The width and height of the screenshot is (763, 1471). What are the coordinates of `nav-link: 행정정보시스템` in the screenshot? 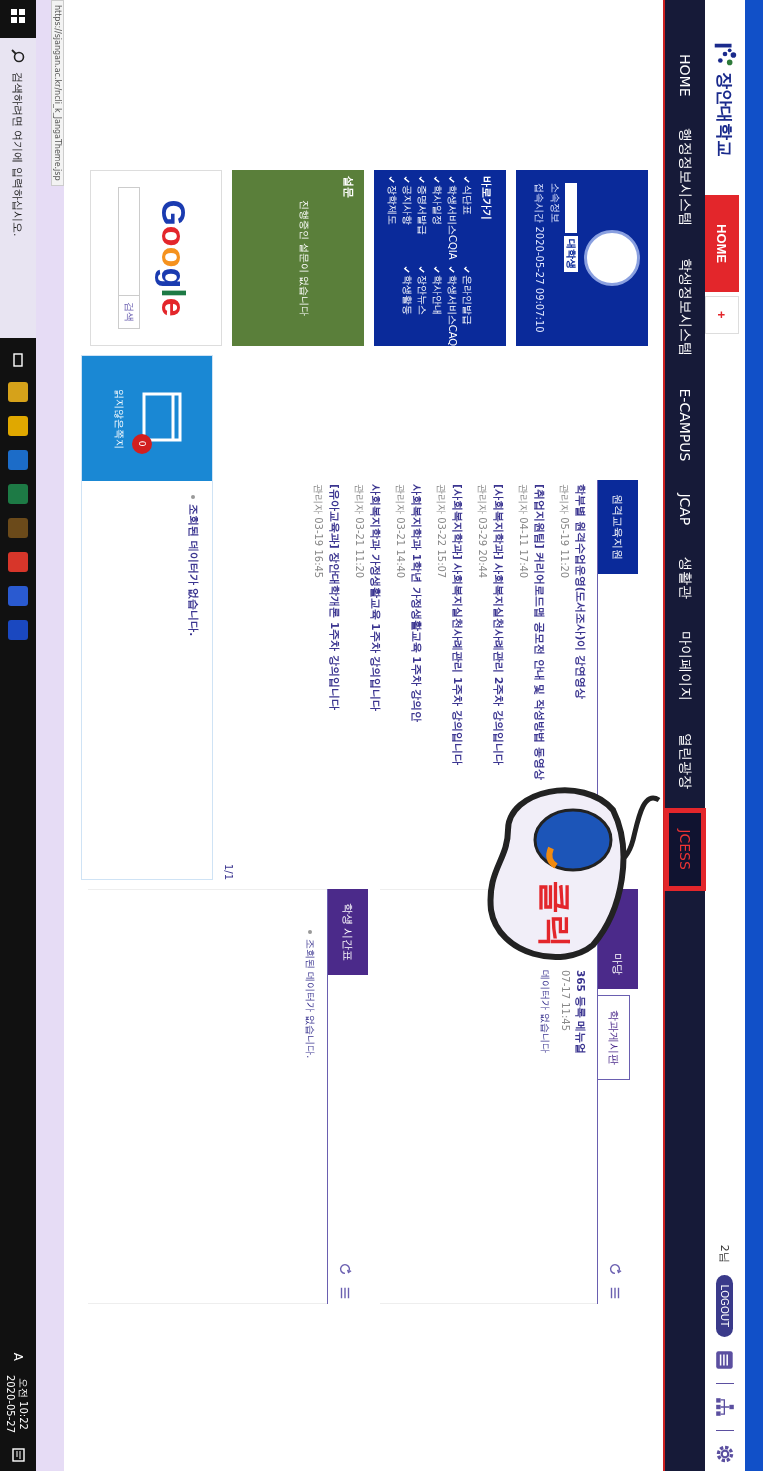 It's located at (685, 177).